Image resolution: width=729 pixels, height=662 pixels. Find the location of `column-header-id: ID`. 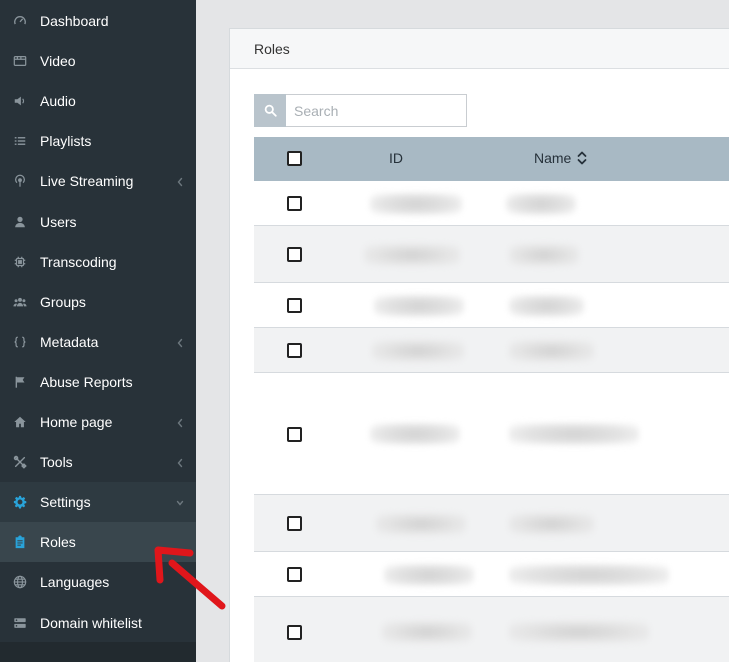

column-header-id: ID is located at coordinates (396, 158).